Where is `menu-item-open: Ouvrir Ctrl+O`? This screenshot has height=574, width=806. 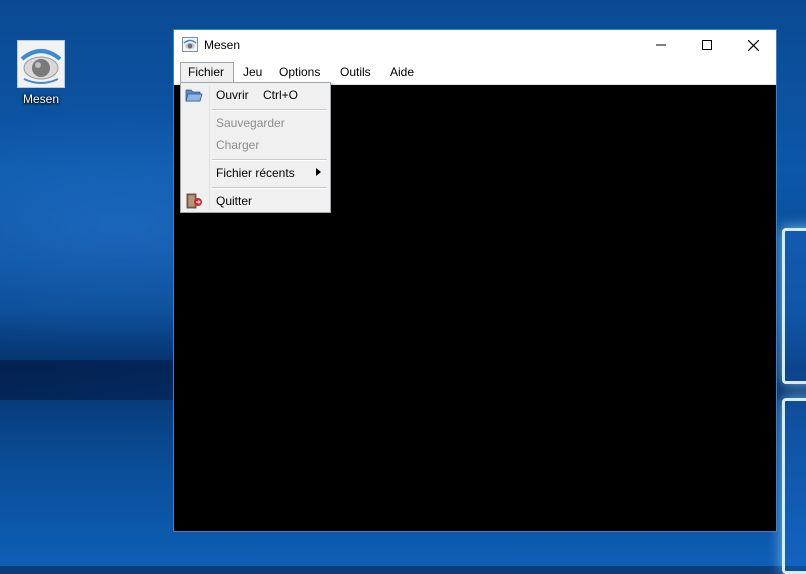
menu-item-open: Ouvrir Ctrl+O is located at coordinates (255, 95).